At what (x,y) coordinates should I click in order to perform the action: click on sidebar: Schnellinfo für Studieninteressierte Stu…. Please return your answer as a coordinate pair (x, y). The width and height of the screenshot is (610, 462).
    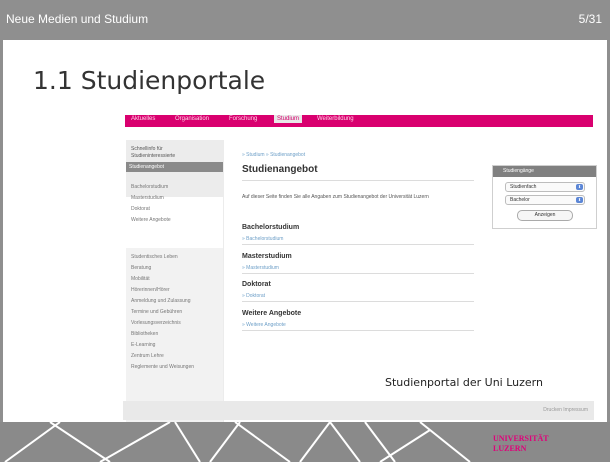
    Looking at the image, I should click on (175, 295).